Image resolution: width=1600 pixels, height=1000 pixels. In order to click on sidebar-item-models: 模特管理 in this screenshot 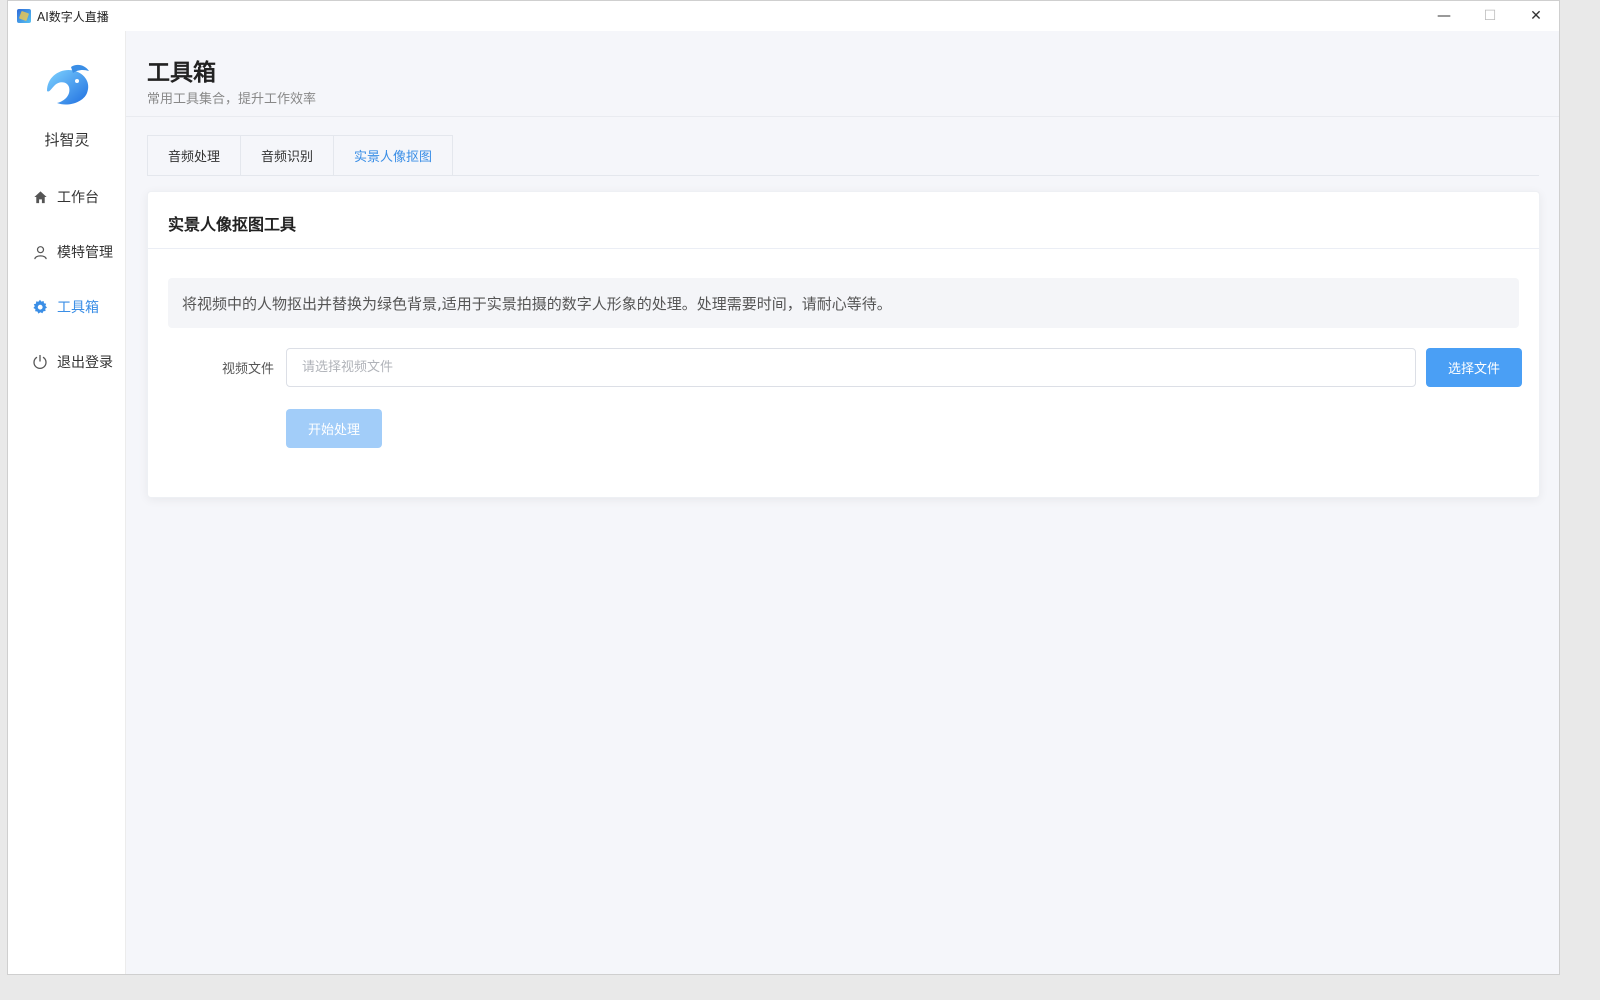, I will do `click(72, 252)`.